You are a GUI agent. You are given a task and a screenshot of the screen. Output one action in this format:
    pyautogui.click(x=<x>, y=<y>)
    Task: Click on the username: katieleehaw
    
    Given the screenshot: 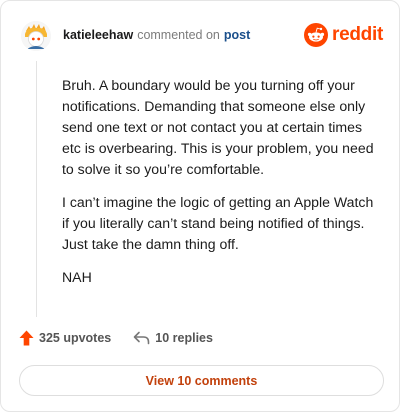 What is the action you would take?
    pyautogui.click(x=98, y=35)
    